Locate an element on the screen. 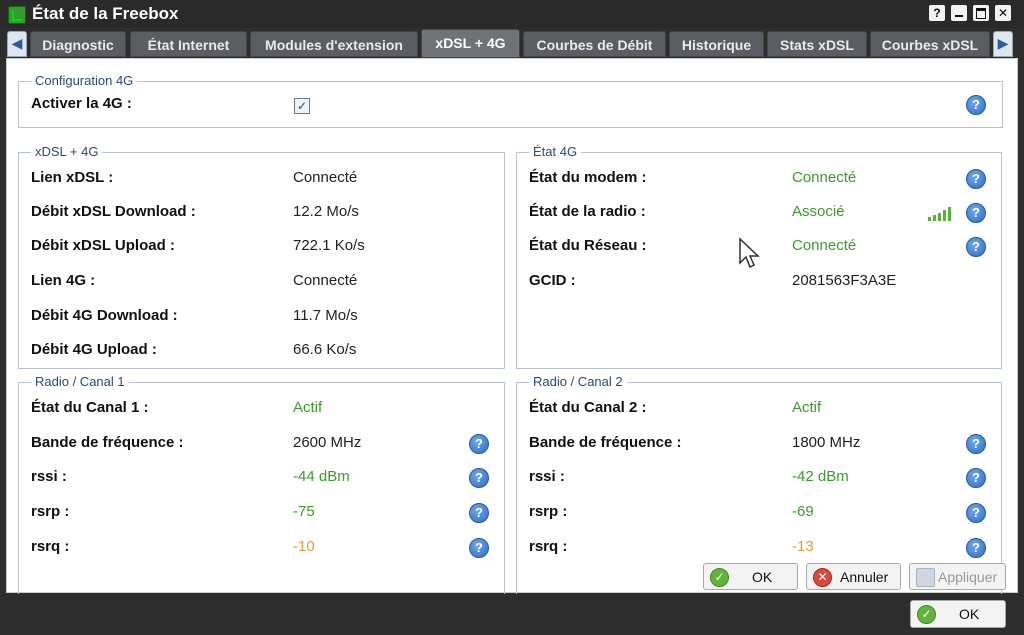  close-button: ✕ is located at coordinates (1003, 13).